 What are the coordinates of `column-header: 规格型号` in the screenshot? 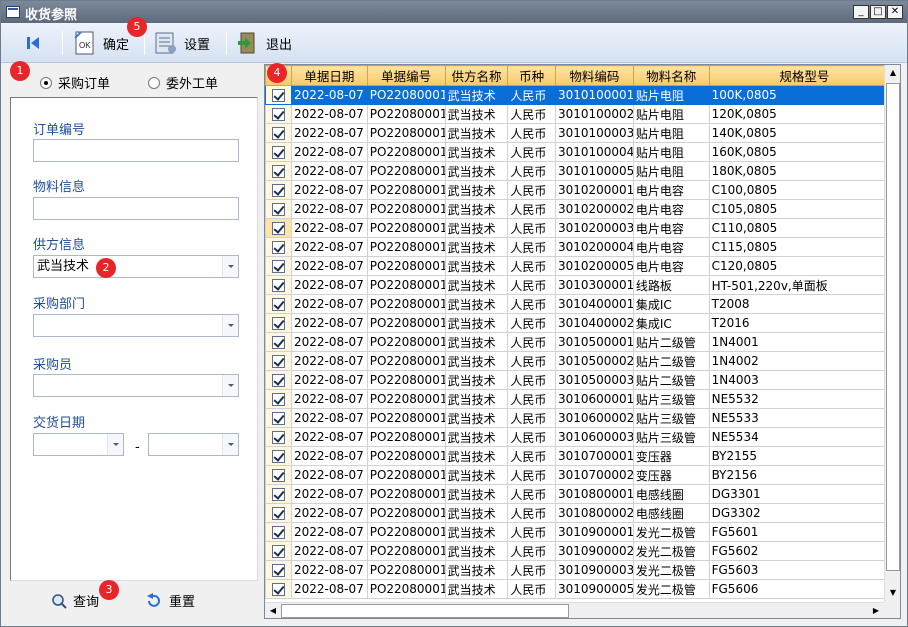 It's located at (804, 75).